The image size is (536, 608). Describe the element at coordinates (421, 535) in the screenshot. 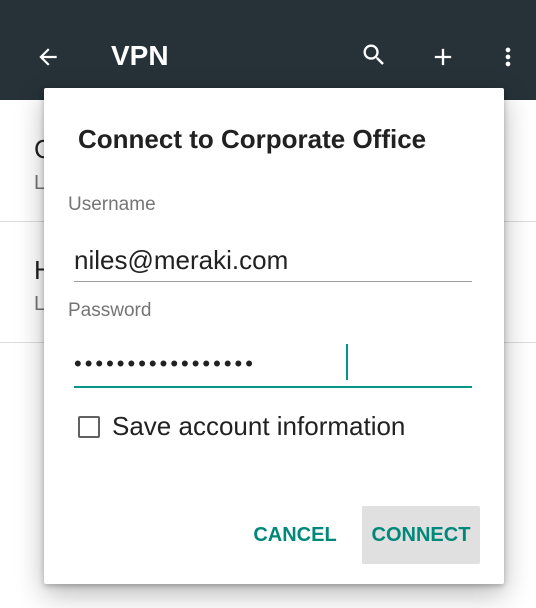

I see `connect-button: CONNECT` at that location.